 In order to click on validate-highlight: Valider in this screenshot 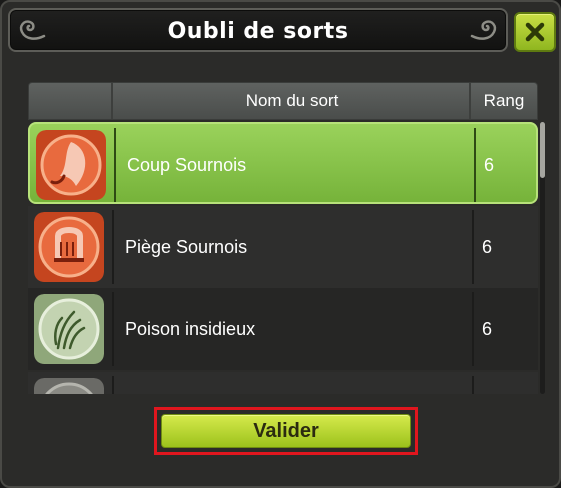, I will do `click(286, 431)`.